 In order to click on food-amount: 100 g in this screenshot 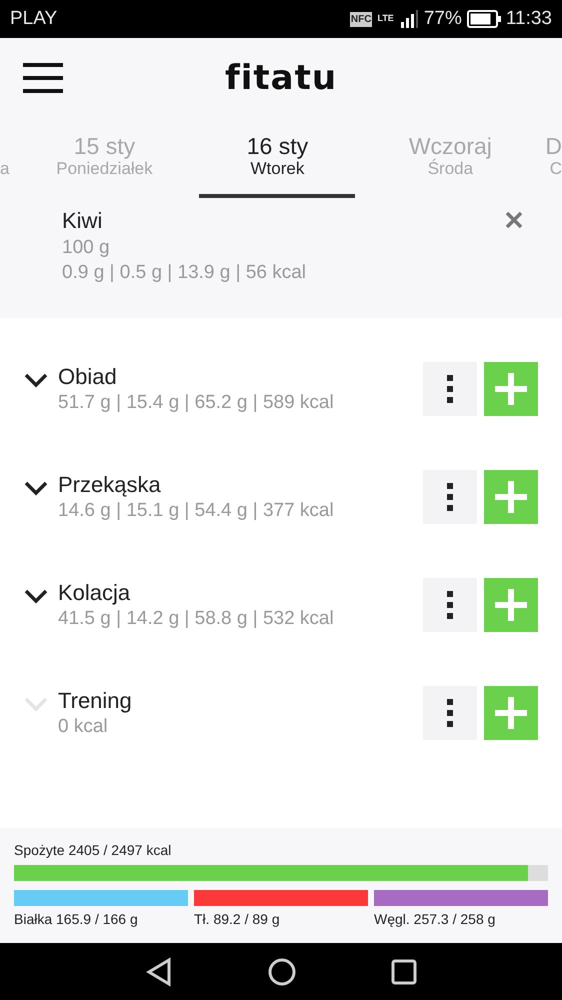, I will do `click(86, 248)`.